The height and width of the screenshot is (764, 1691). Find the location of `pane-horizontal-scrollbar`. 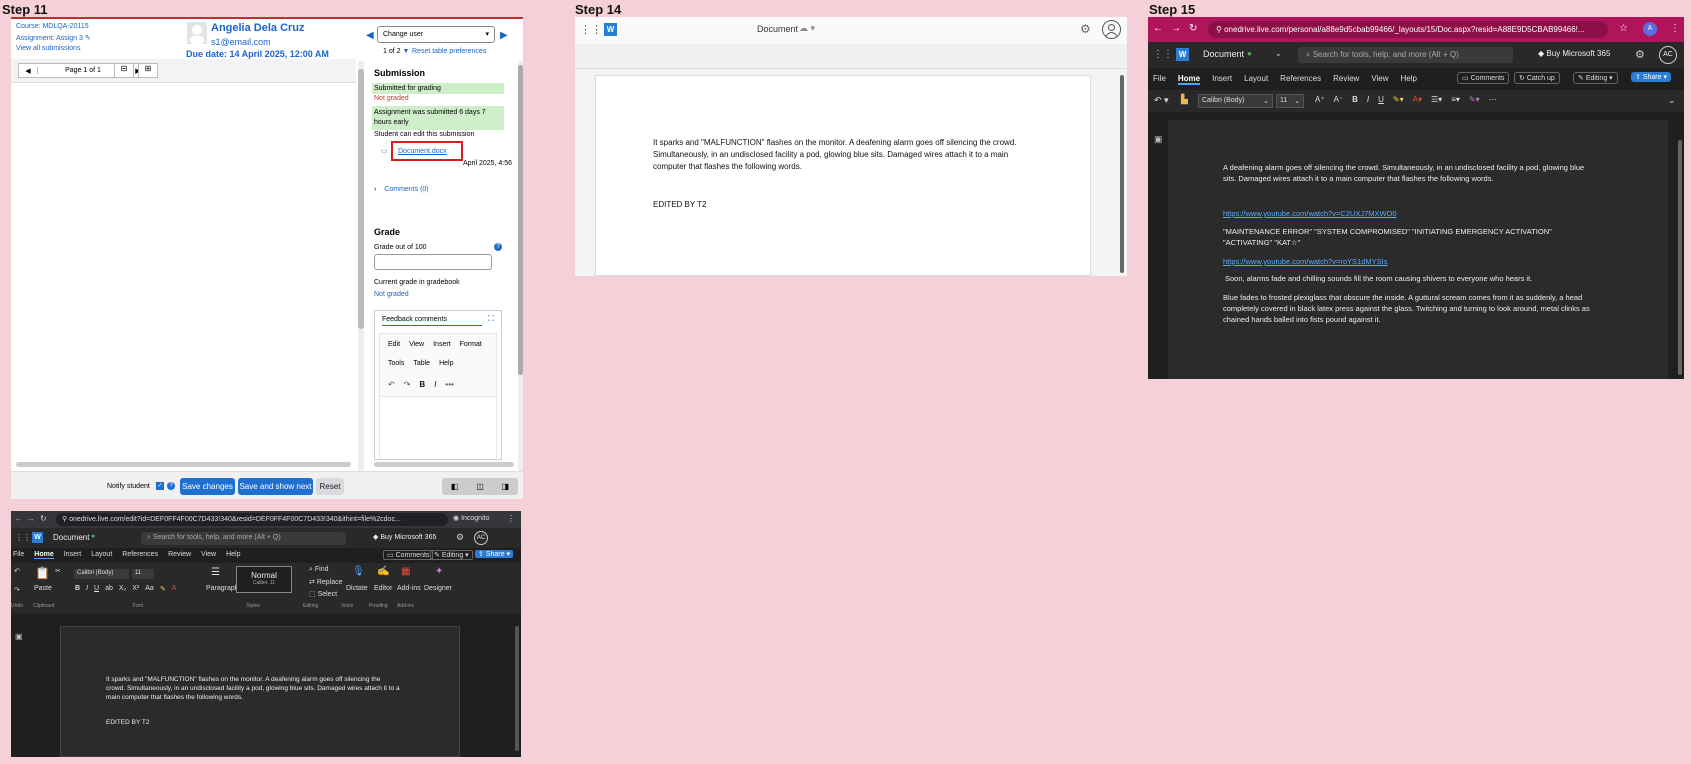

pane-horizontal-scrollbar is located at coordinates (444, 464).